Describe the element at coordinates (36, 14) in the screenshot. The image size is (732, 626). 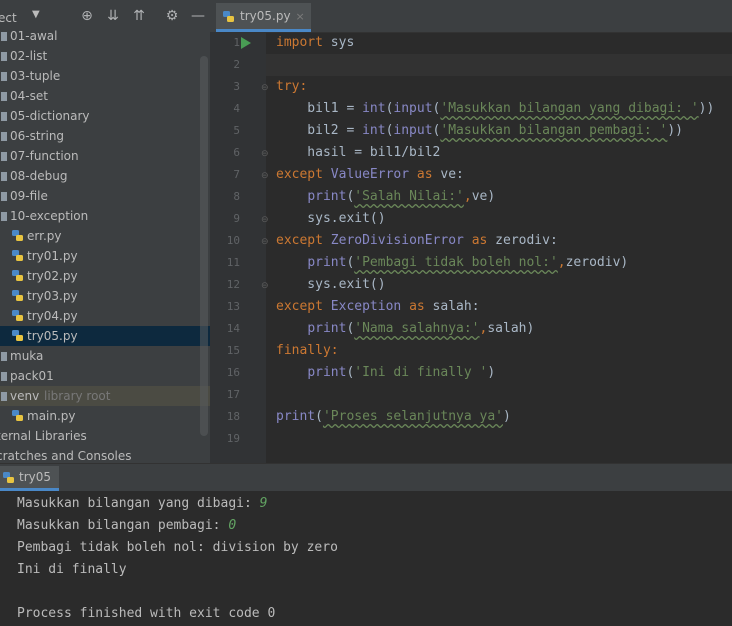
I see `chevron-down-icon: ▼` at that location.